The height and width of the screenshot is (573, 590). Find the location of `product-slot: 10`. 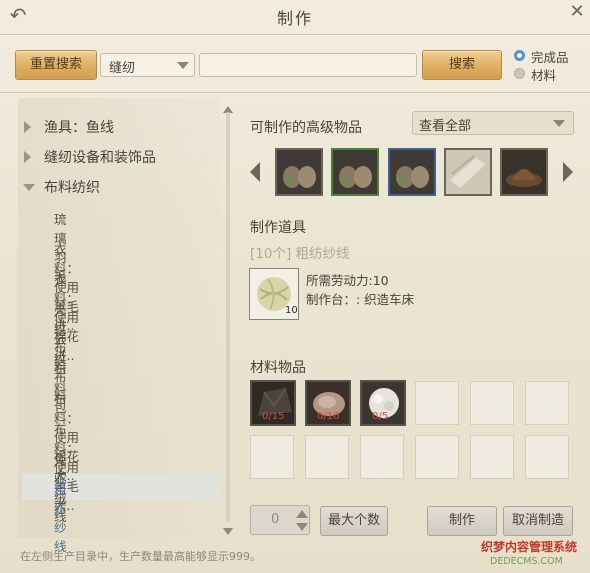

product-slot: 10 is located at coordinates (274, 294).